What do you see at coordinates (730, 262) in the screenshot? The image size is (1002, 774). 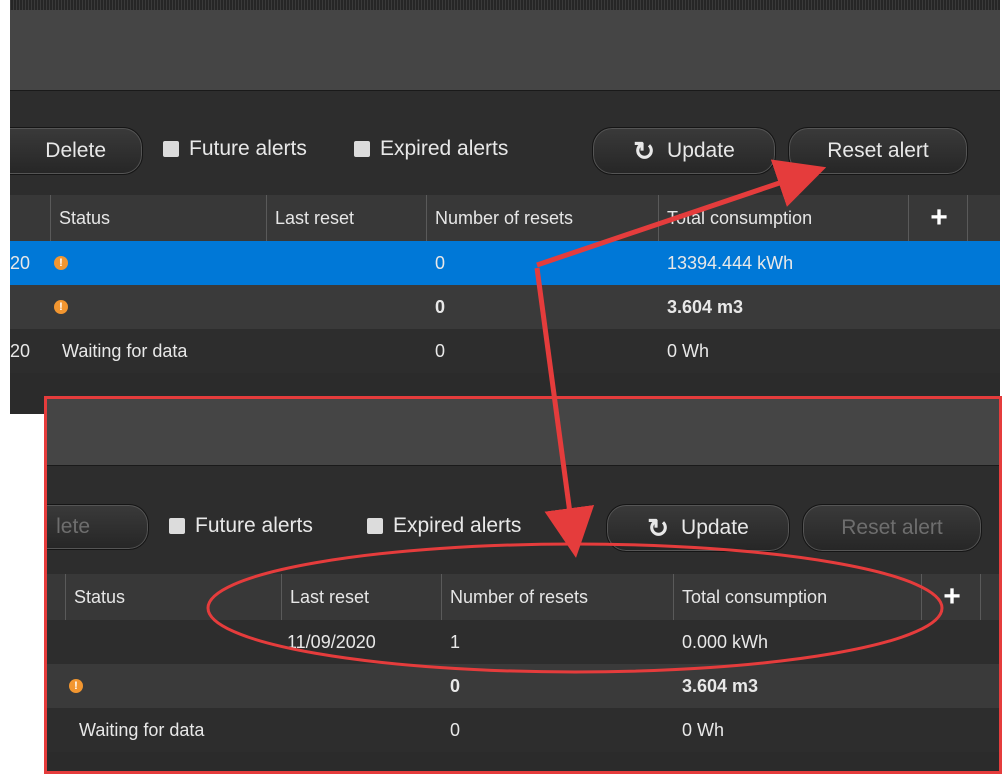 I see `total-cell: 13394.444 kWh` at bounding box center [730, 262].